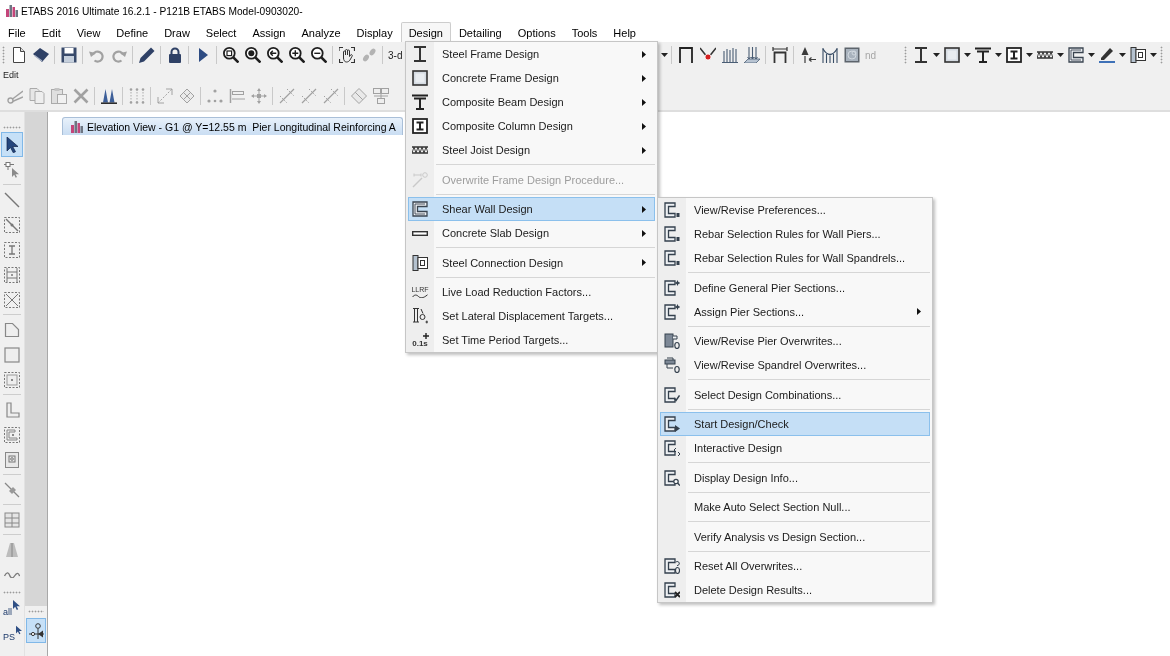  I want to click on dashed-box-i-icon, so click(12, 249).